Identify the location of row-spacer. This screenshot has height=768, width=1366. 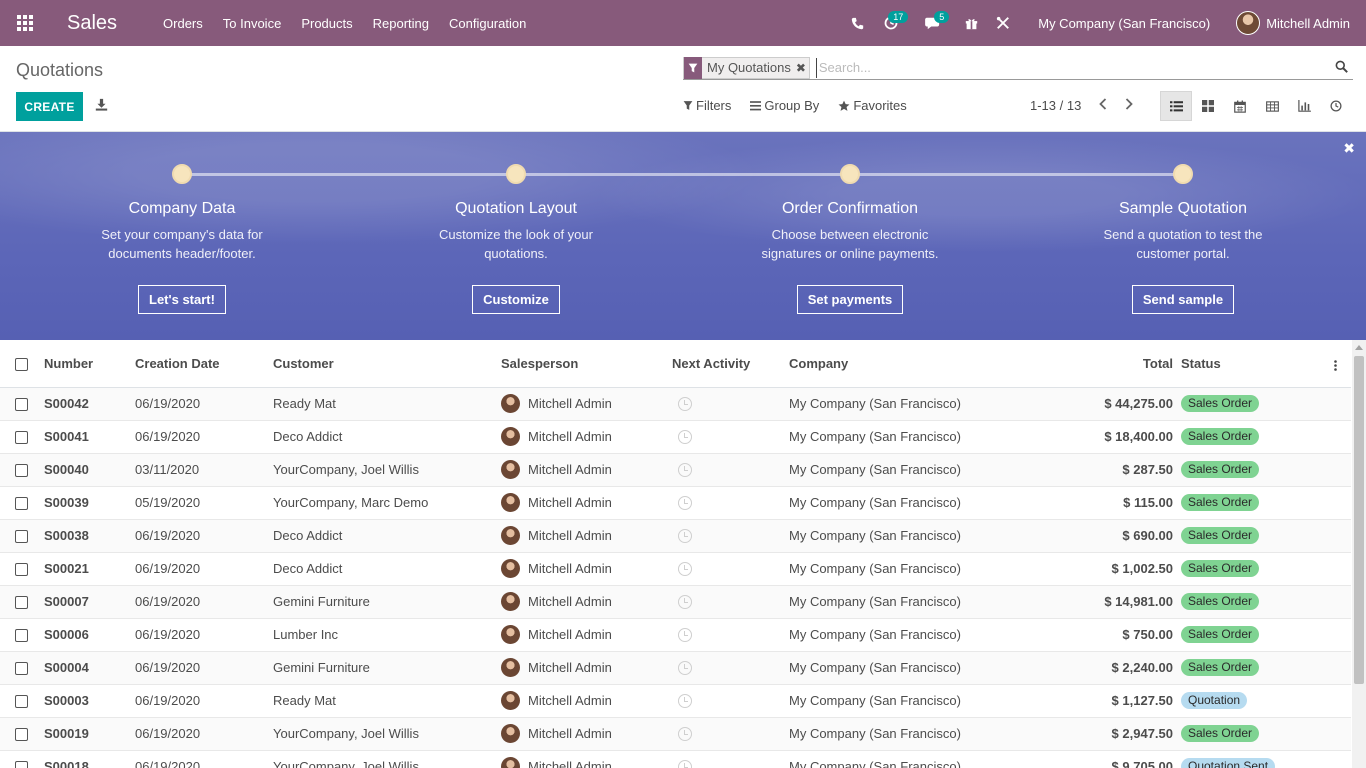
(1335, 759).